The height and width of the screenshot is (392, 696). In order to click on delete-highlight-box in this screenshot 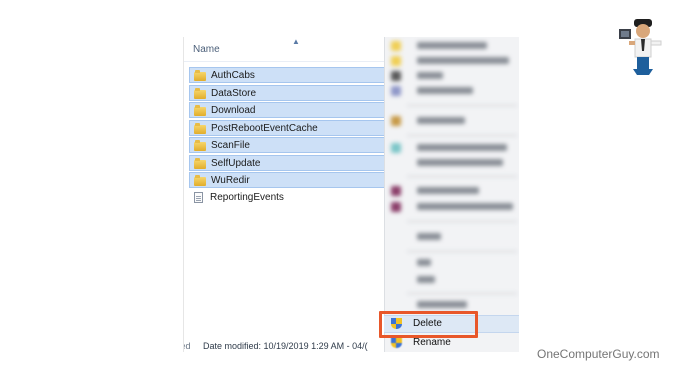, I will do `click(428, 324)`.